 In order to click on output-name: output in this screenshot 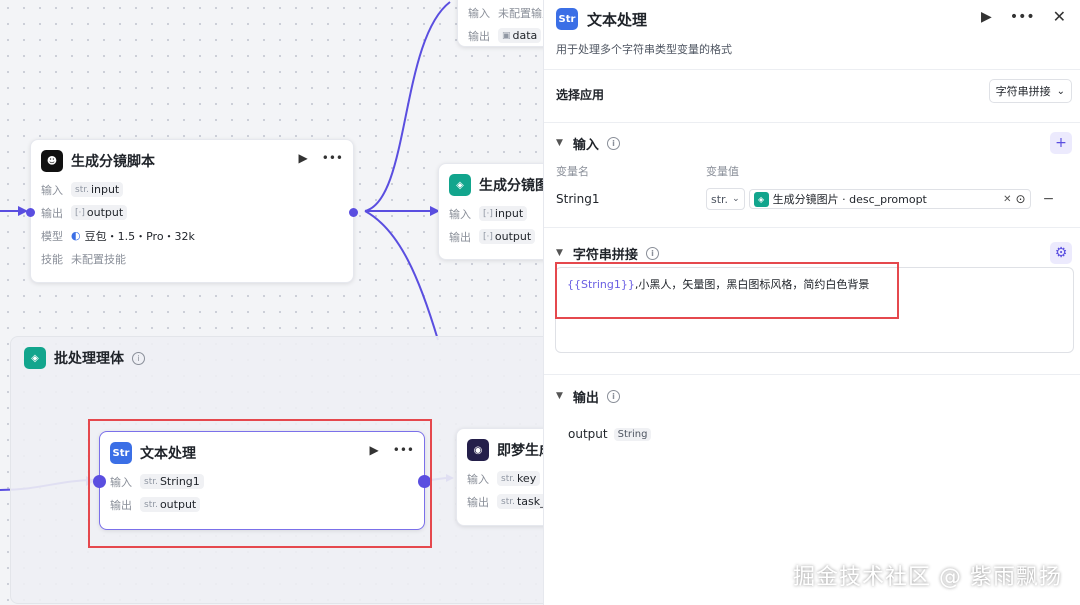, I will do `click(588, 434)`.